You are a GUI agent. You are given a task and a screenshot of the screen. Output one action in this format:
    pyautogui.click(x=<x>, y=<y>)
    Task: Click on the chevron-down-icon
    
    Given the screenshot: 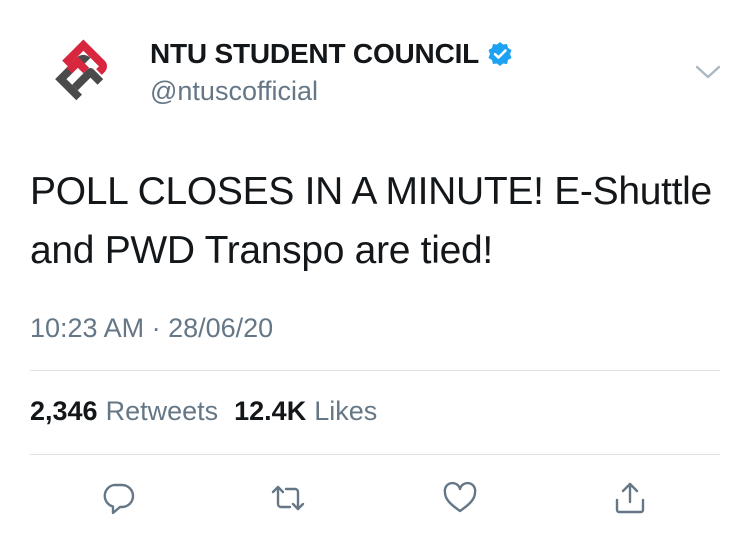 What is the action you would take?
    pyautogui.click(x=708, y=72)
    